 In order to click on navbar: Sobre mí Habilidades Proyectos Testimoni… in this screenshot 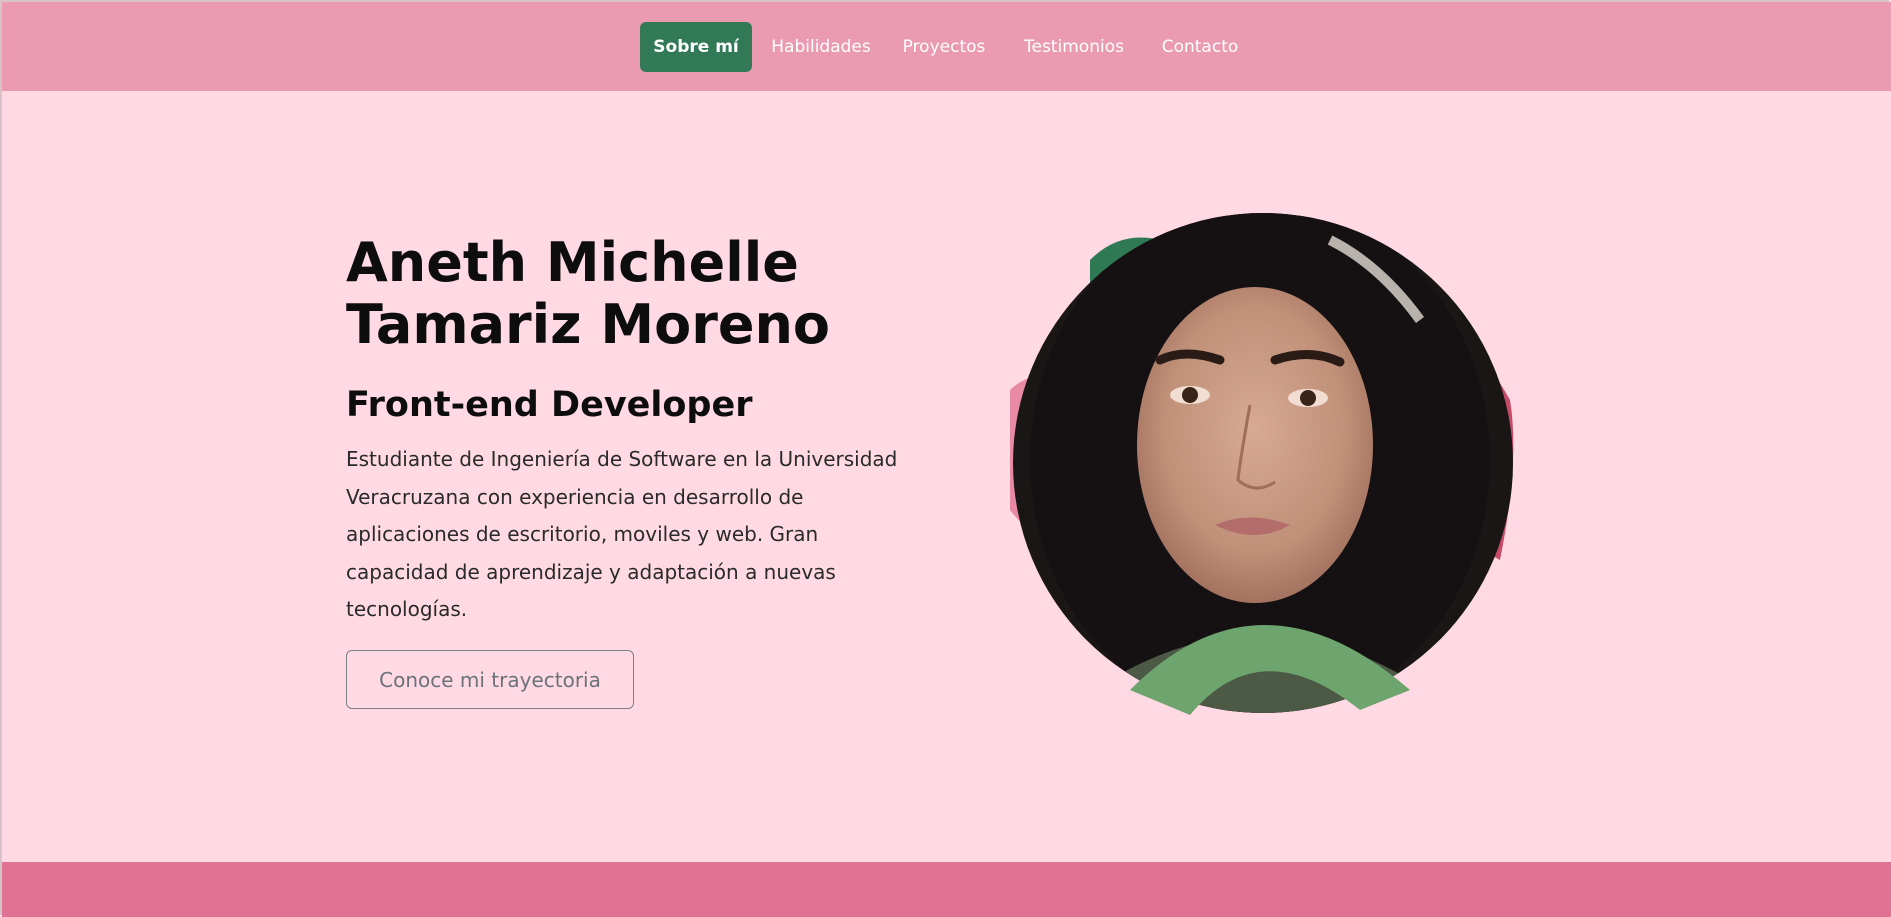, I will do `click(946, 46)`.